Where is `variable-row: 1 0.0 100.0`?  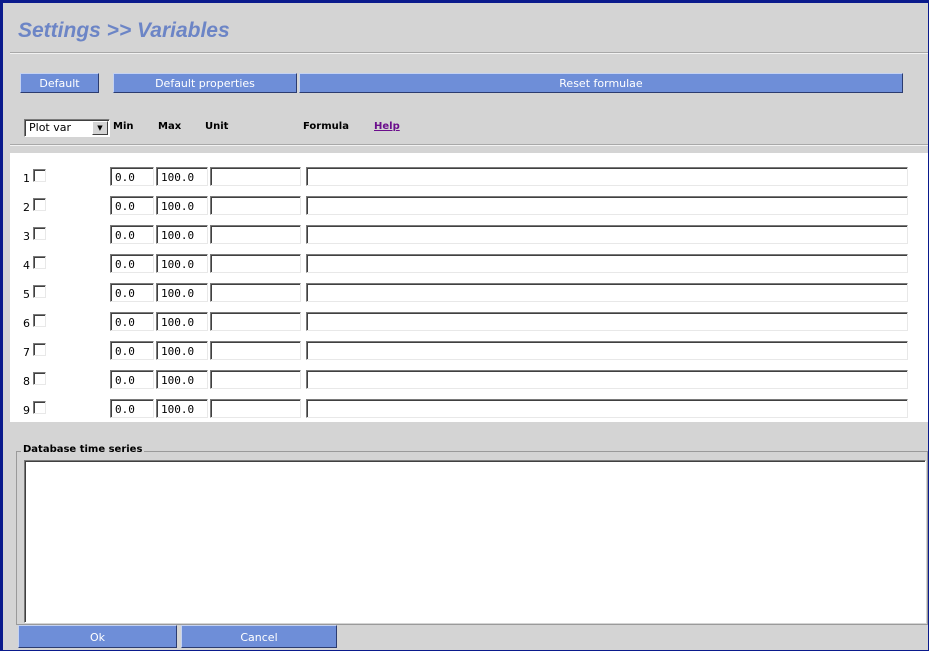
variable-row: 1 0.0 100.0 is located at coordinates (469, 177).